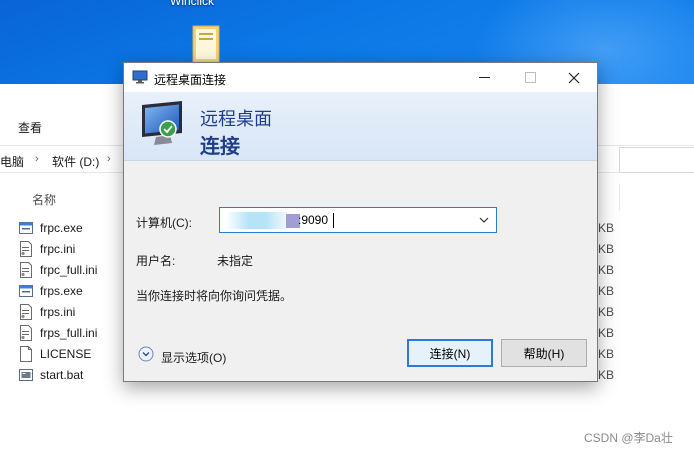 The image size is (694, 453). What do you see at coordinates (450, 353) in the screenshot?
I see `connect-button: 连接(N)` at bounding box center [450, 353].